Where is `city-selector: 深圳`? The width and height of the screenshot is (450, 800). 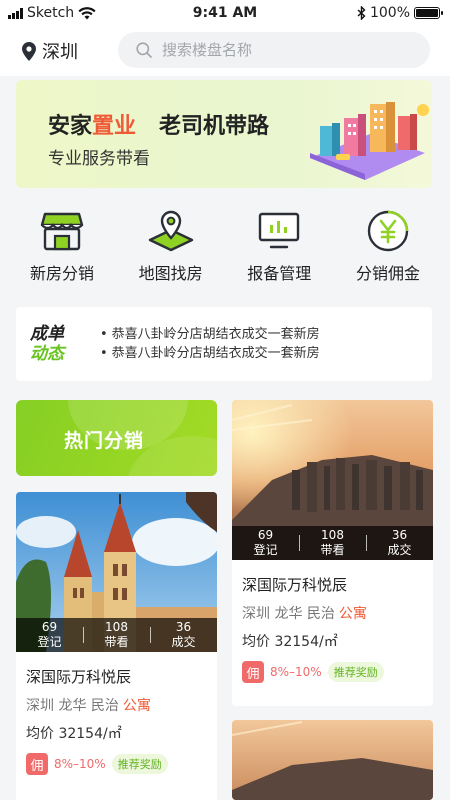
city-selector: 深圳 is located at coordinates (50, 51).